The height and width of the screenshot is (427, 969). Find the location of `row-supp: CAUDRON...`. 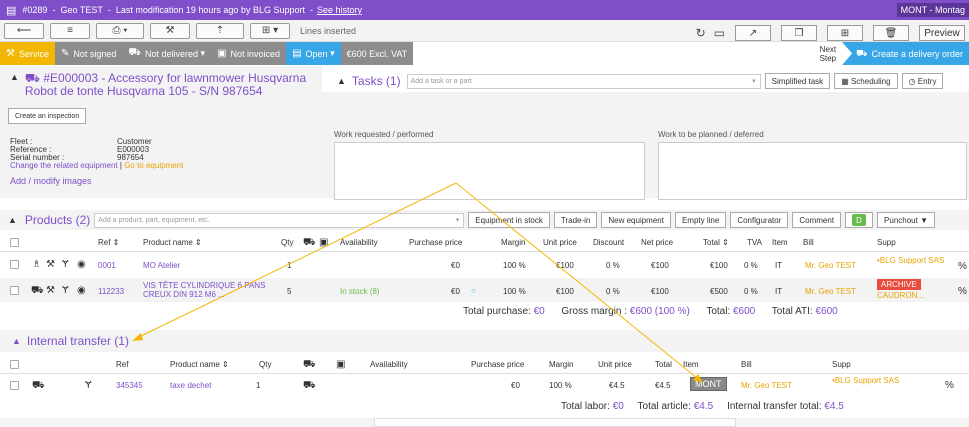

row-supp: CAUDRON... is located at coordinates (900, 295).